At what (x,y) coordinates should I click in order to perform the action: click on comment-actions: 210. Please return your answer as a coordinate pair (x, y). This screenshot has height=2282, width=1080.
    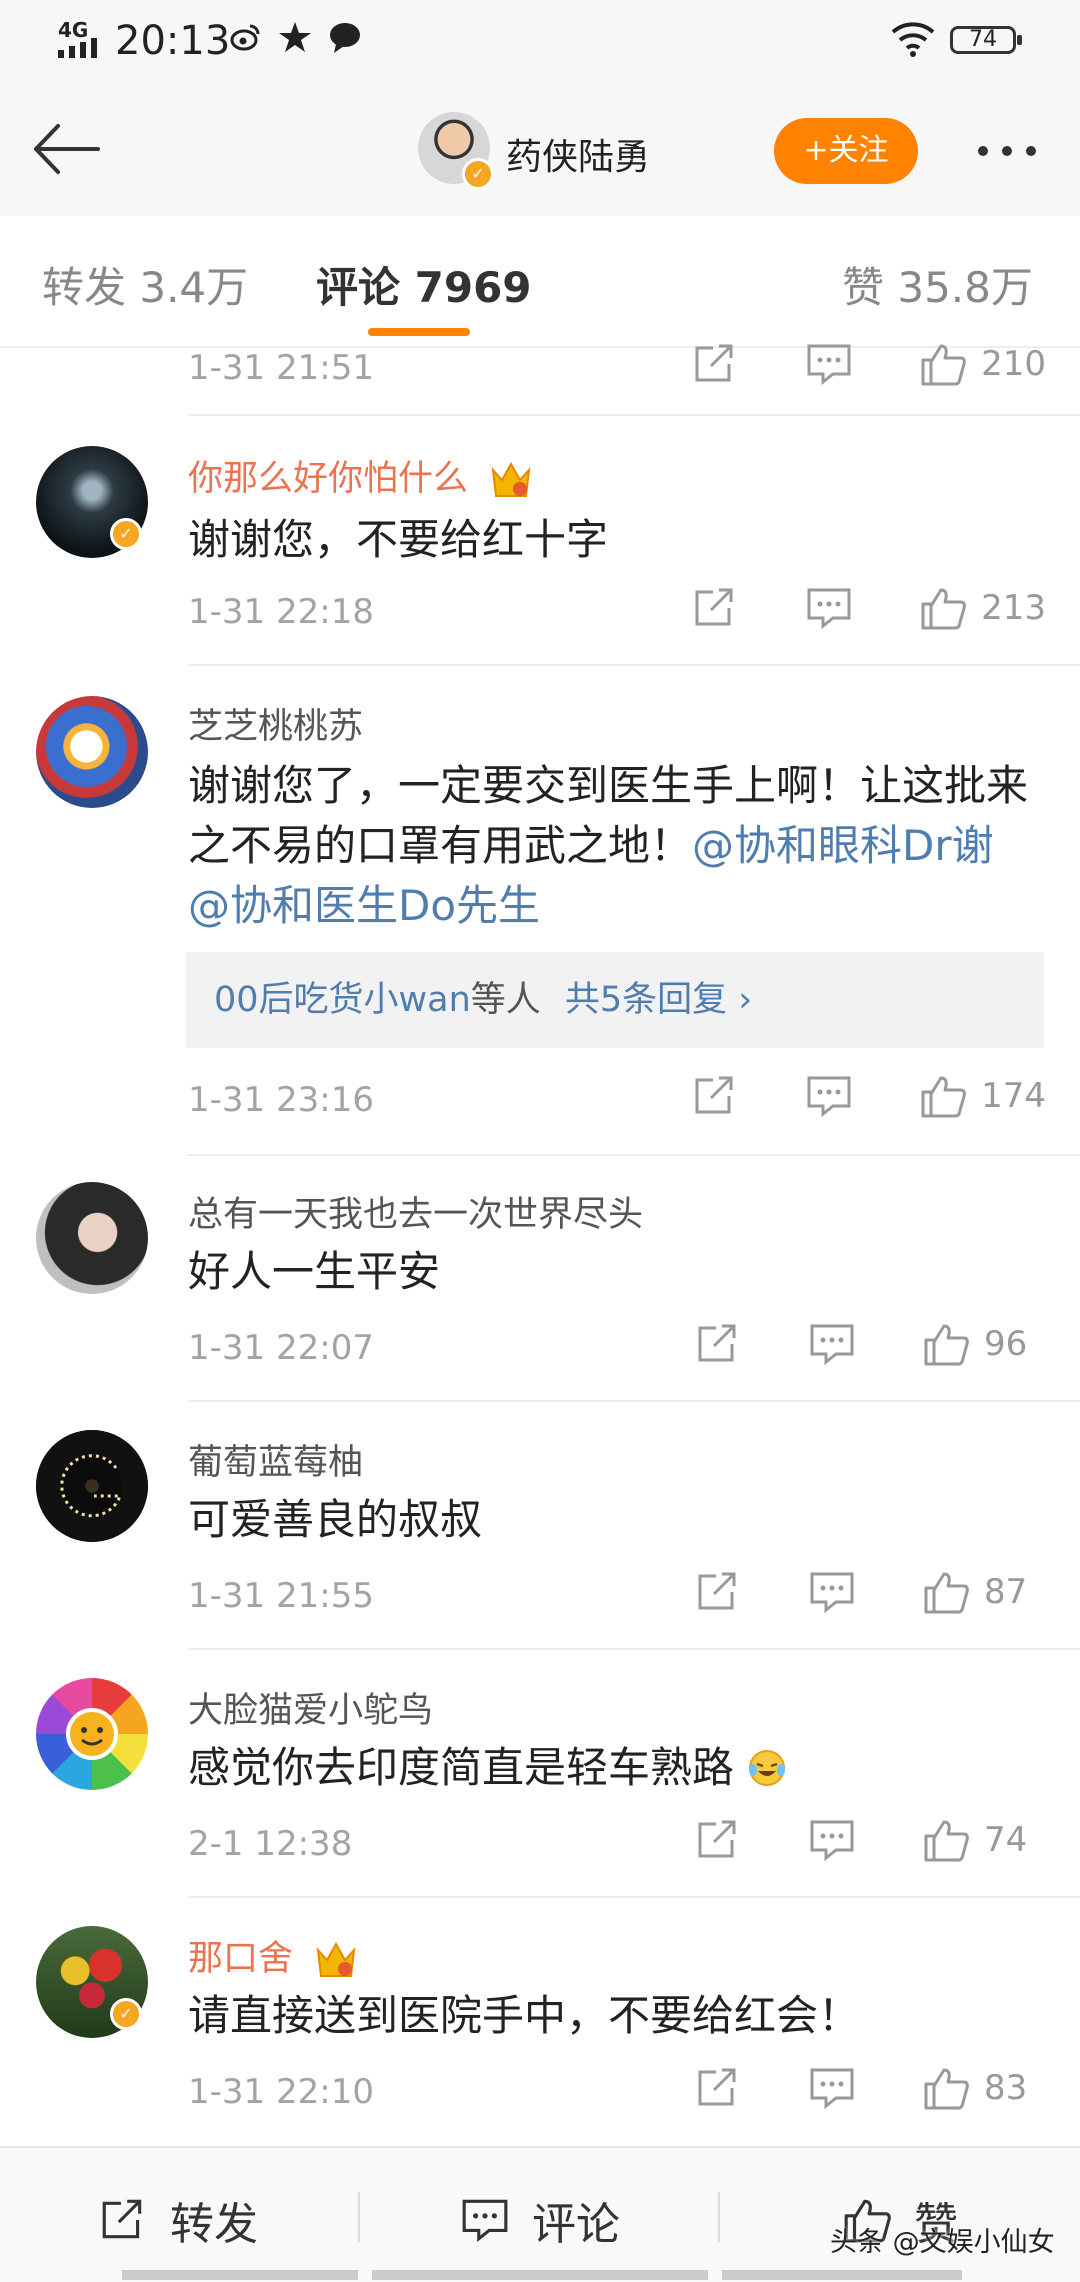
    Looking at the image, I should click on (868, 364).